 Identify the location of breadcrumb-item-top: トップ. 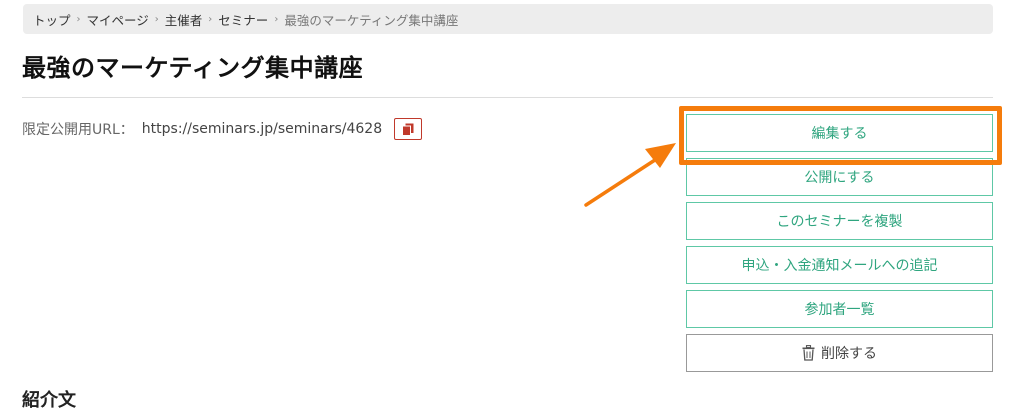
(52, 19).